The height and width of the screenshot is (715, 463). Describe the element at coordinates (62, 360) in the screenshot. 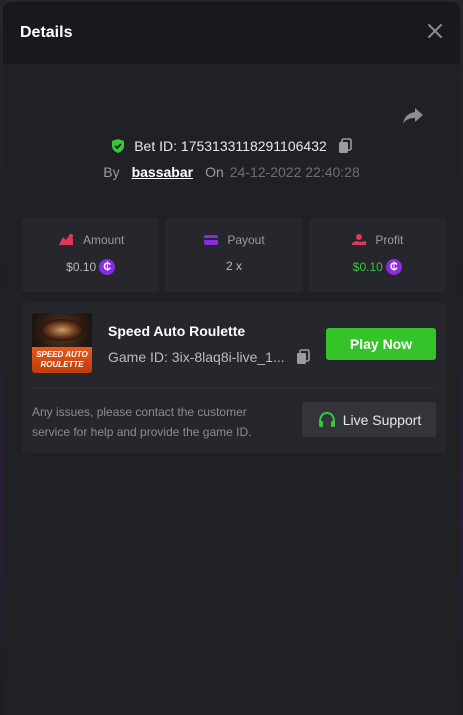

I see `thumbnail-banner: SPEED AUTO ROULETTE` at that location.